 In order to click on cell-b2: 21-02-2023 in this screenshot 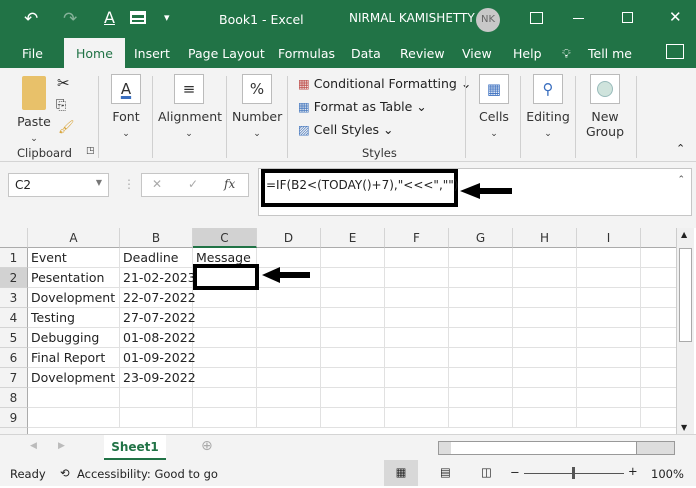, I will do `click(158, 278)`.